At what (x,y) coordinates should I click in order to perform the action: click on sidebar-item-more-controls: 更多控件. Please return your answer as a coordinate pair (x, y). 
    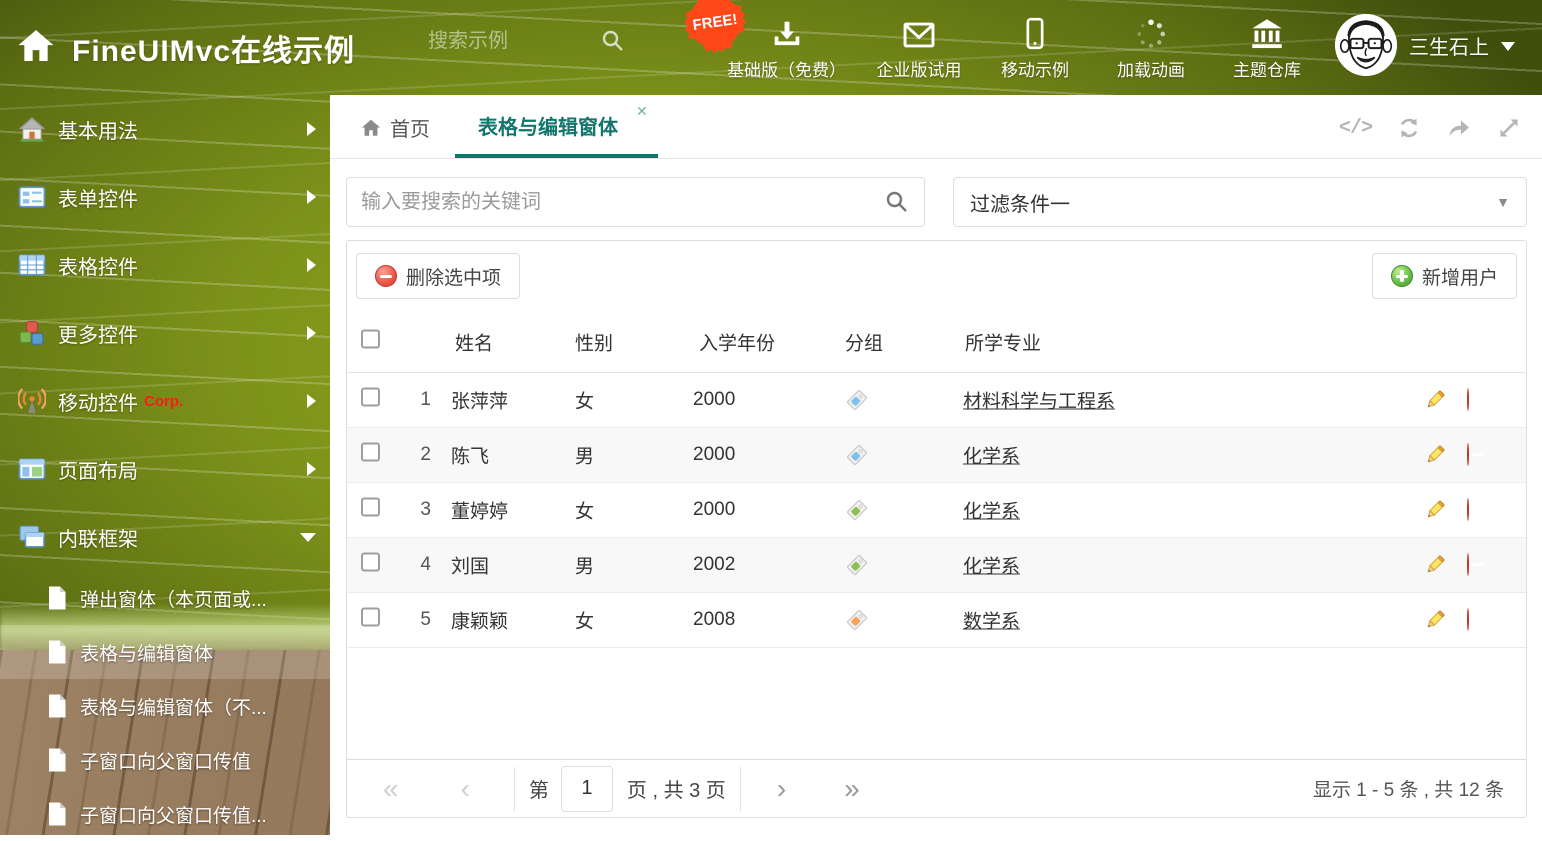
    Looking at the image, I should click on (165, 333).